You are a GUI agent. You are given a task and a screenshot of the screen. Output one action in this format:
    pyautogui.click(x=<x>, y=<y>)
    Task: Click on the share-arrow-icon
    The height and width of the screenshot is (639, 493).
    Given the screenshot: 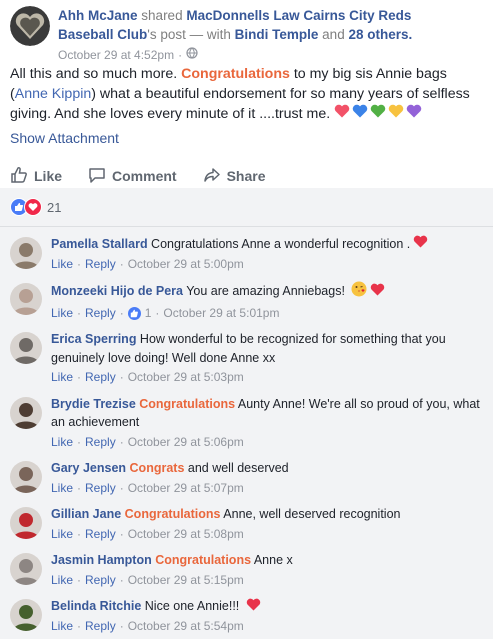 What is the action you would take?
    pyautogui.click(x=215, y=176)
    